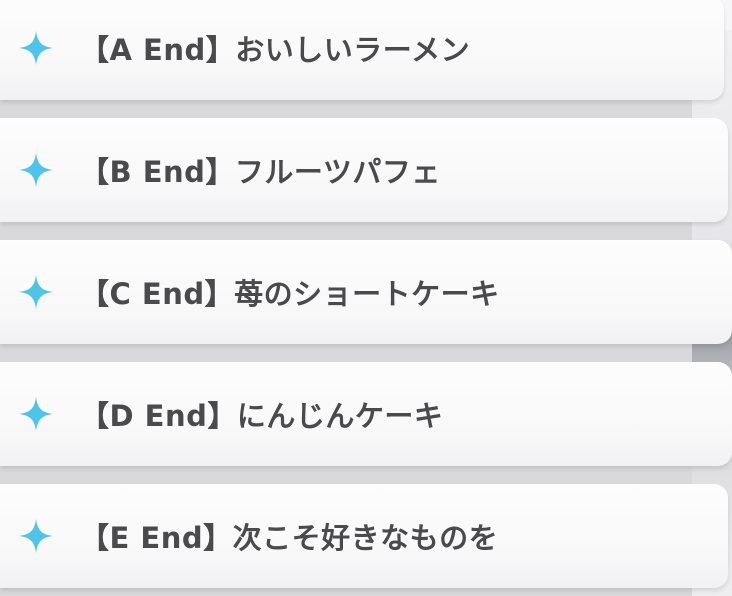 The image size is (732, 596). What do you see at coordinates (260, 172) in the screenshot?
I see `choice-label: 【B End】フルーツパフェ` at bounding box center [260, 172].